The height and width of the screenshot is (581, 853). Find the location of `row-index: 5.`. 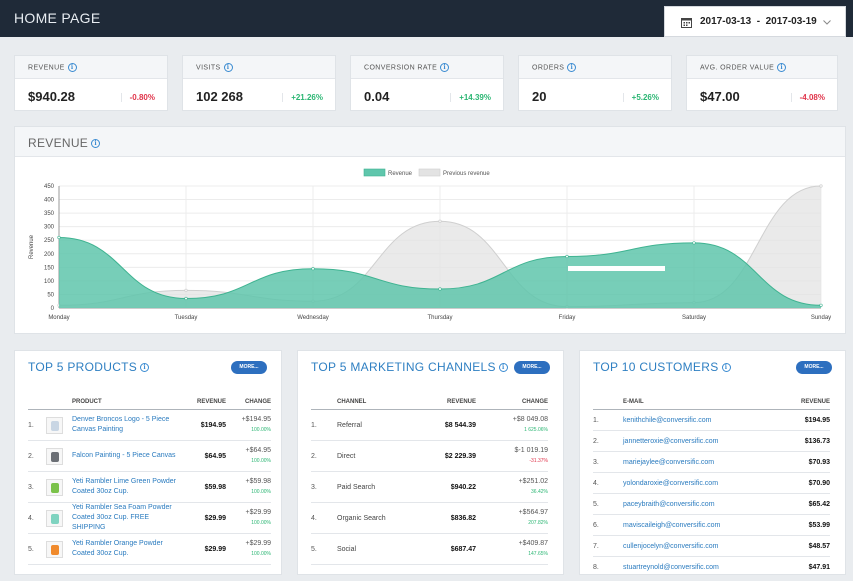

row-index: 5. is located at coordinates (324, 549).